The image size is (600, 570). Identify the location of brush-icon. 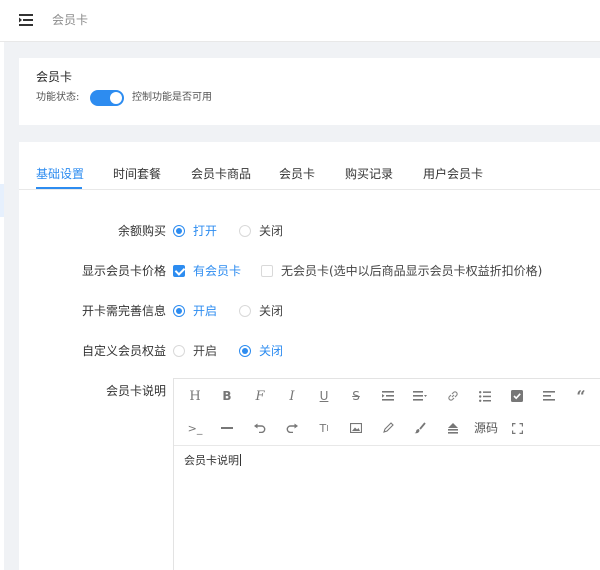
(420, 428).